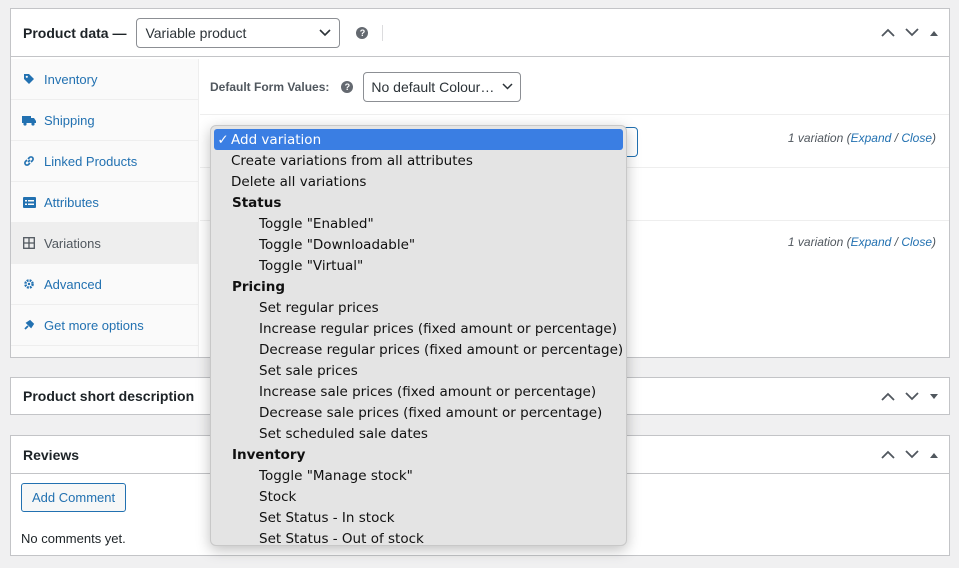  Describe the element at coordinates (418, 537) in the screenshot. I see `dropdown-option: Set Status - Out of stock` at that location.